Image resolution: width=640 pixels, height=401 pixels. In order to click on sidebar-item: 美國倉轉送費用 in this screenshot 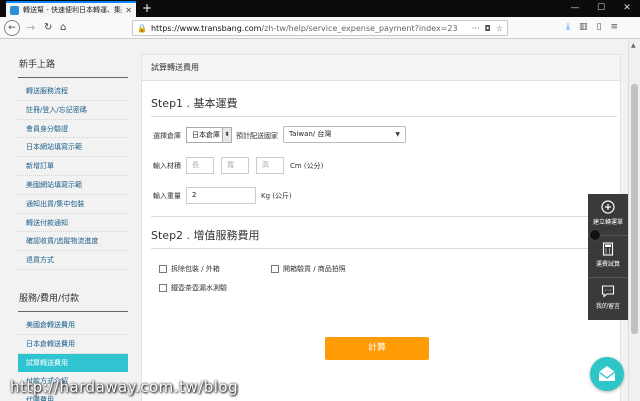, I will do `click(73, 325)`.